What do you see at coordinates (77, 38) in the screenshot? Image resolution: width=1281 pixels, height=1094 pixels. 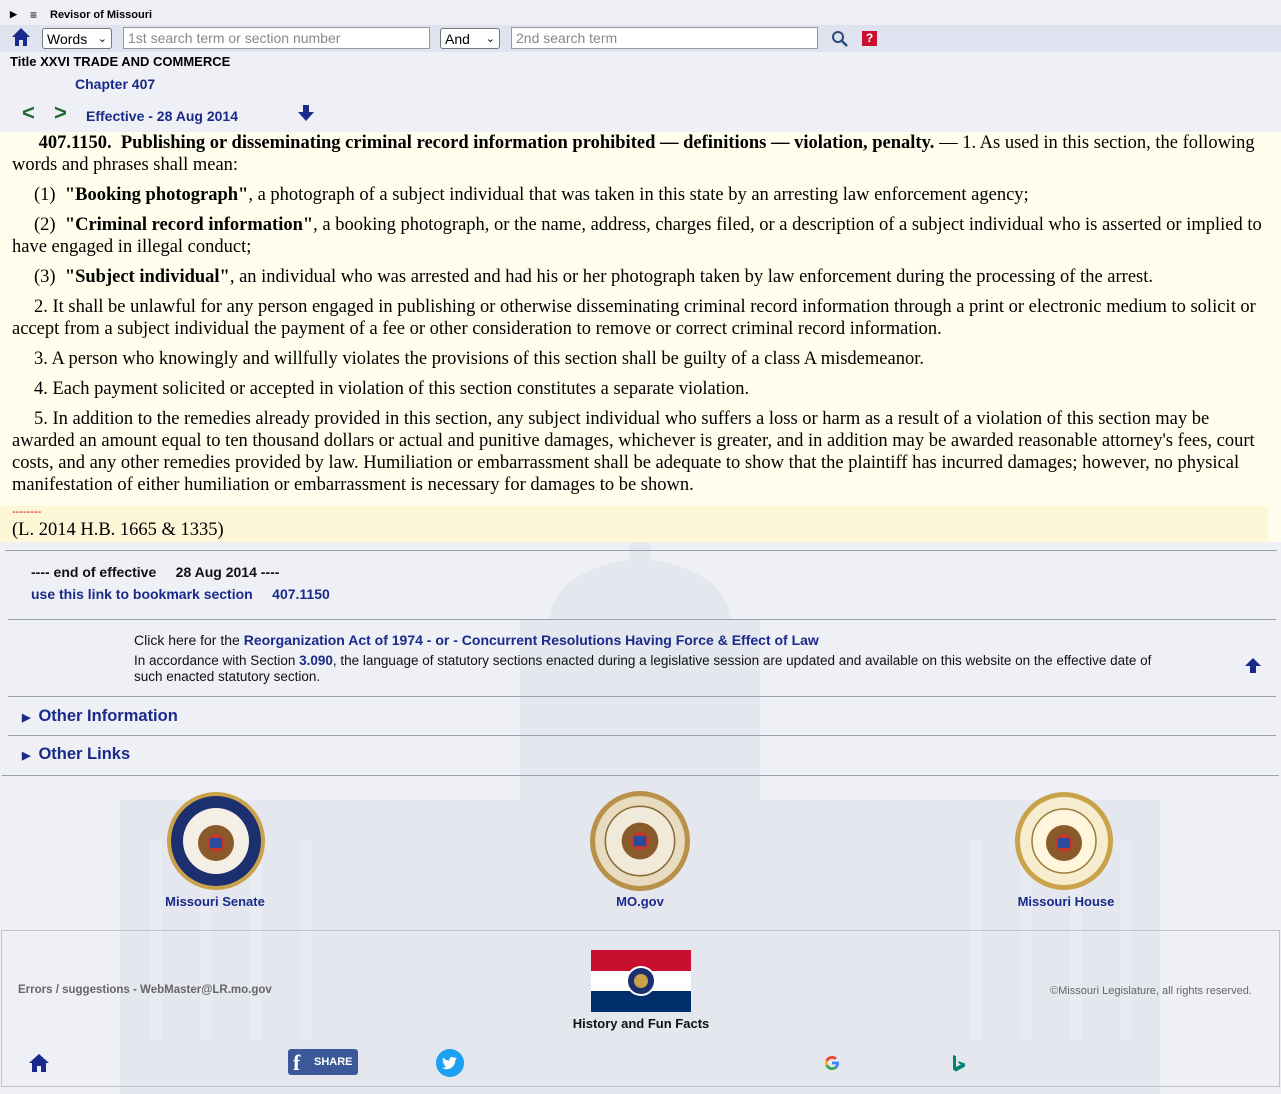 I see `search-mode-select: Words ⌄` at bounding box center [77, 38].